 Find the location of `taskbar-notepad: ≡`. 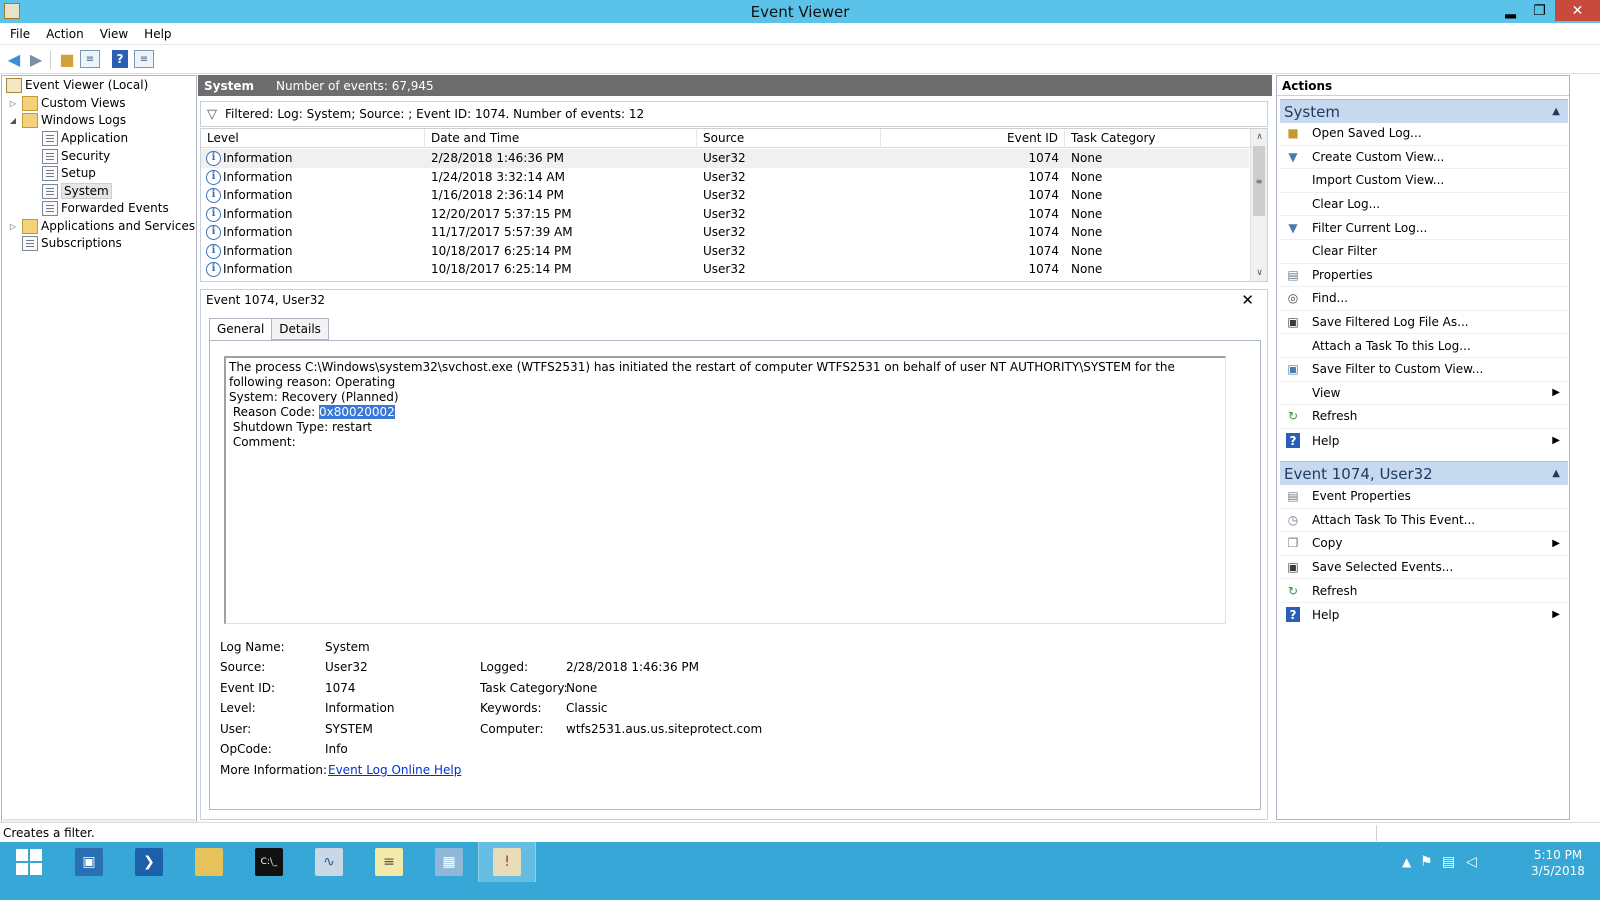

taskbar-notepad: ≡ is located at coordinates (389, 862).